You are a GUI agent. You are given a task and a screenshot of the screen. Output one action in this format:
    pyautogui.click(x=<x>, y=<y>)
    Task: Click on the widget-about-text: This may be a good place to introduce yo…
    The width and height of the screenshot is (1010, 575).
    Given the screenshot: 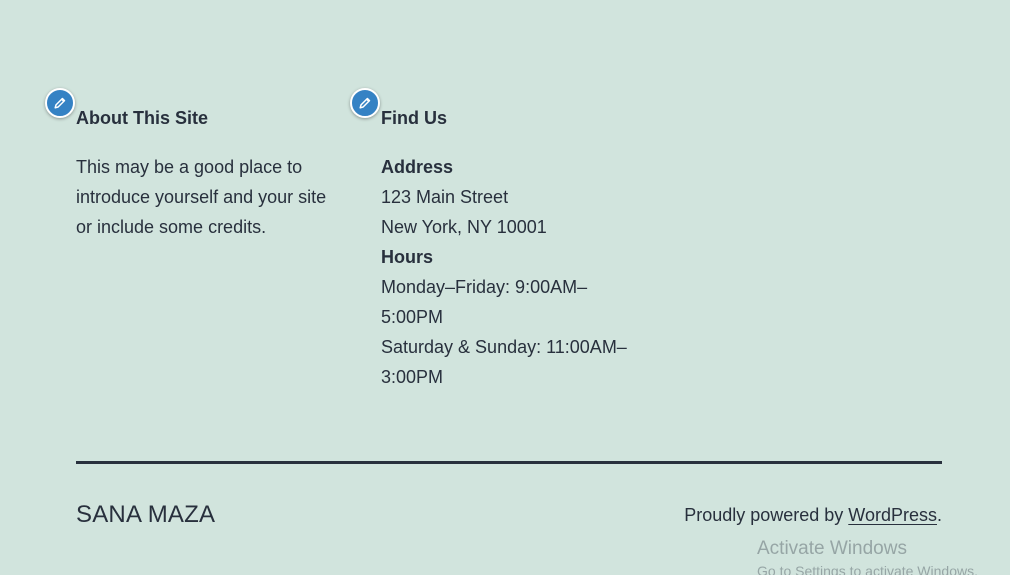 What is the action you would take?
    pyautogui.click(x=211, y=197)
    